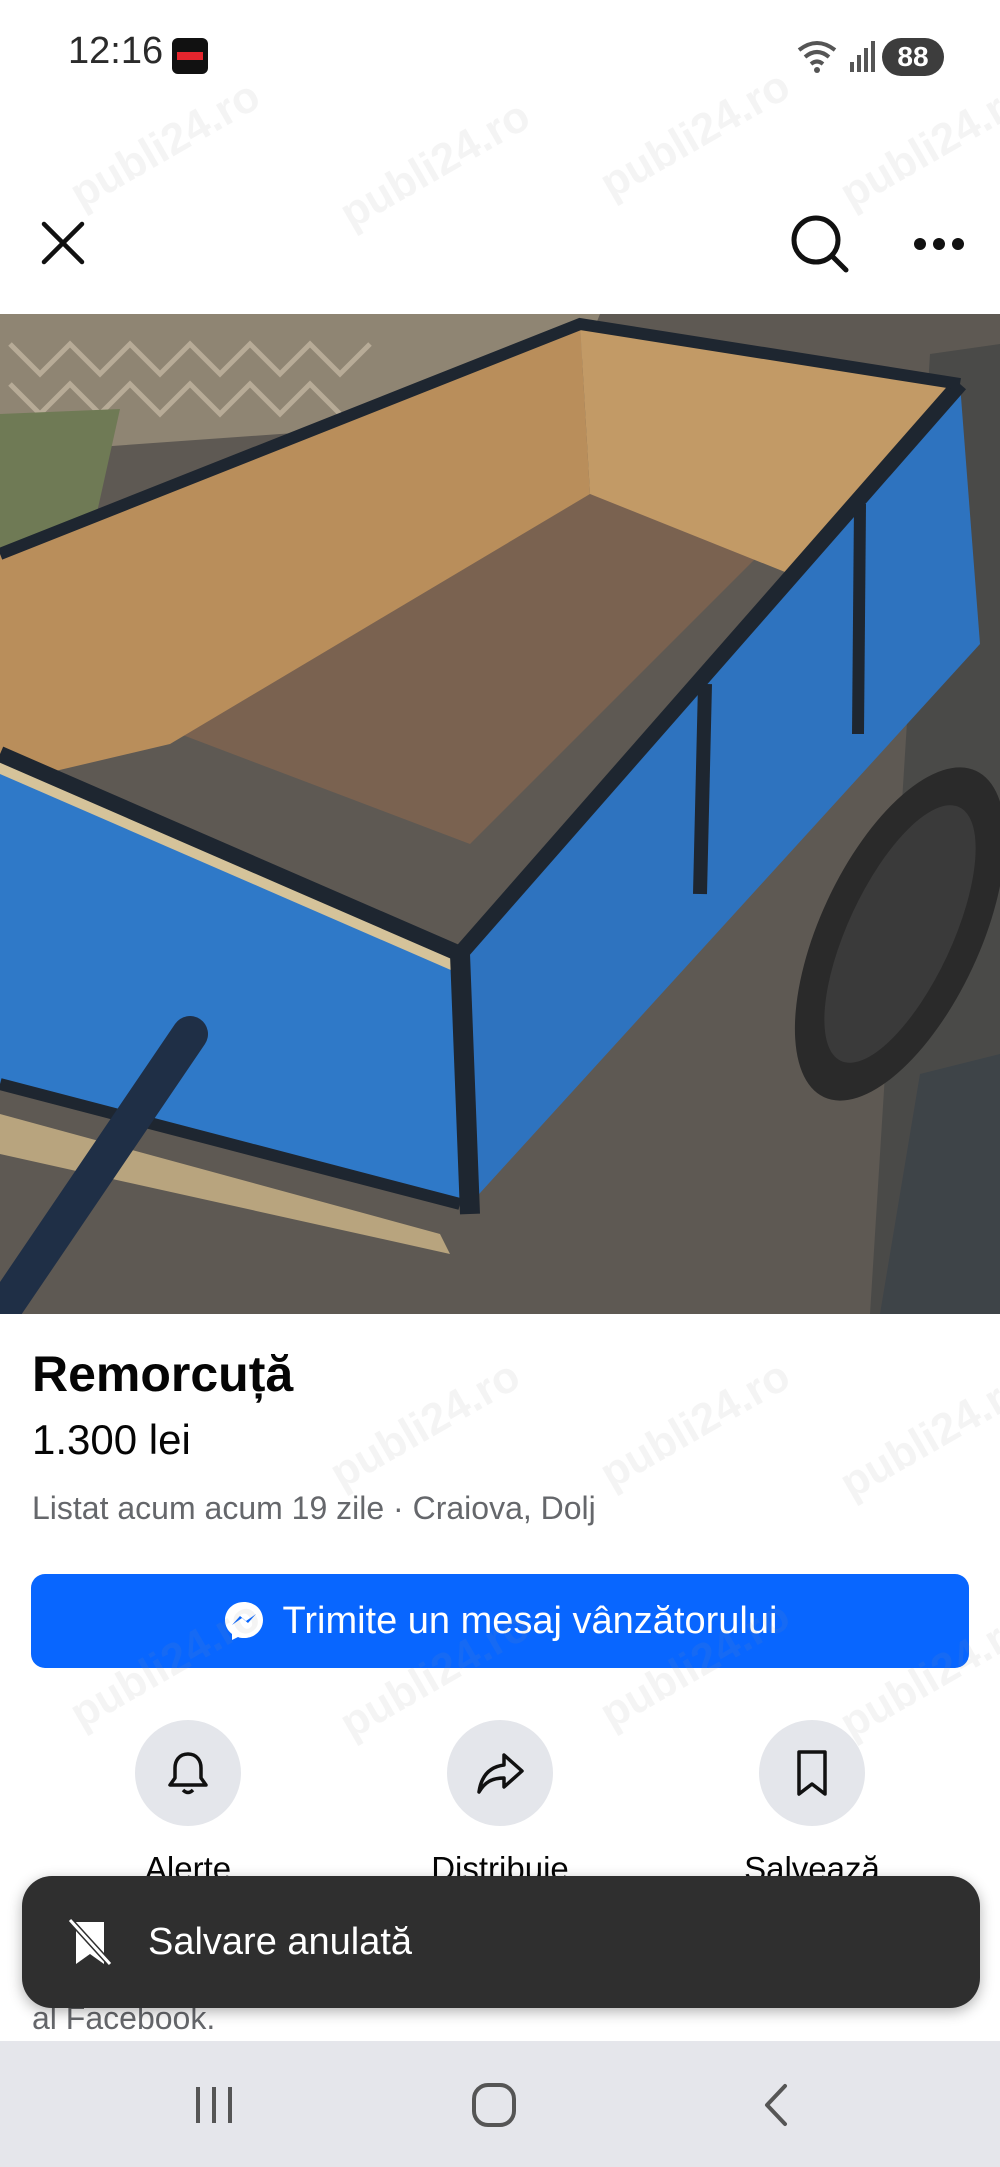  I want to click on save-button: Salvează, so click(812, 1804).